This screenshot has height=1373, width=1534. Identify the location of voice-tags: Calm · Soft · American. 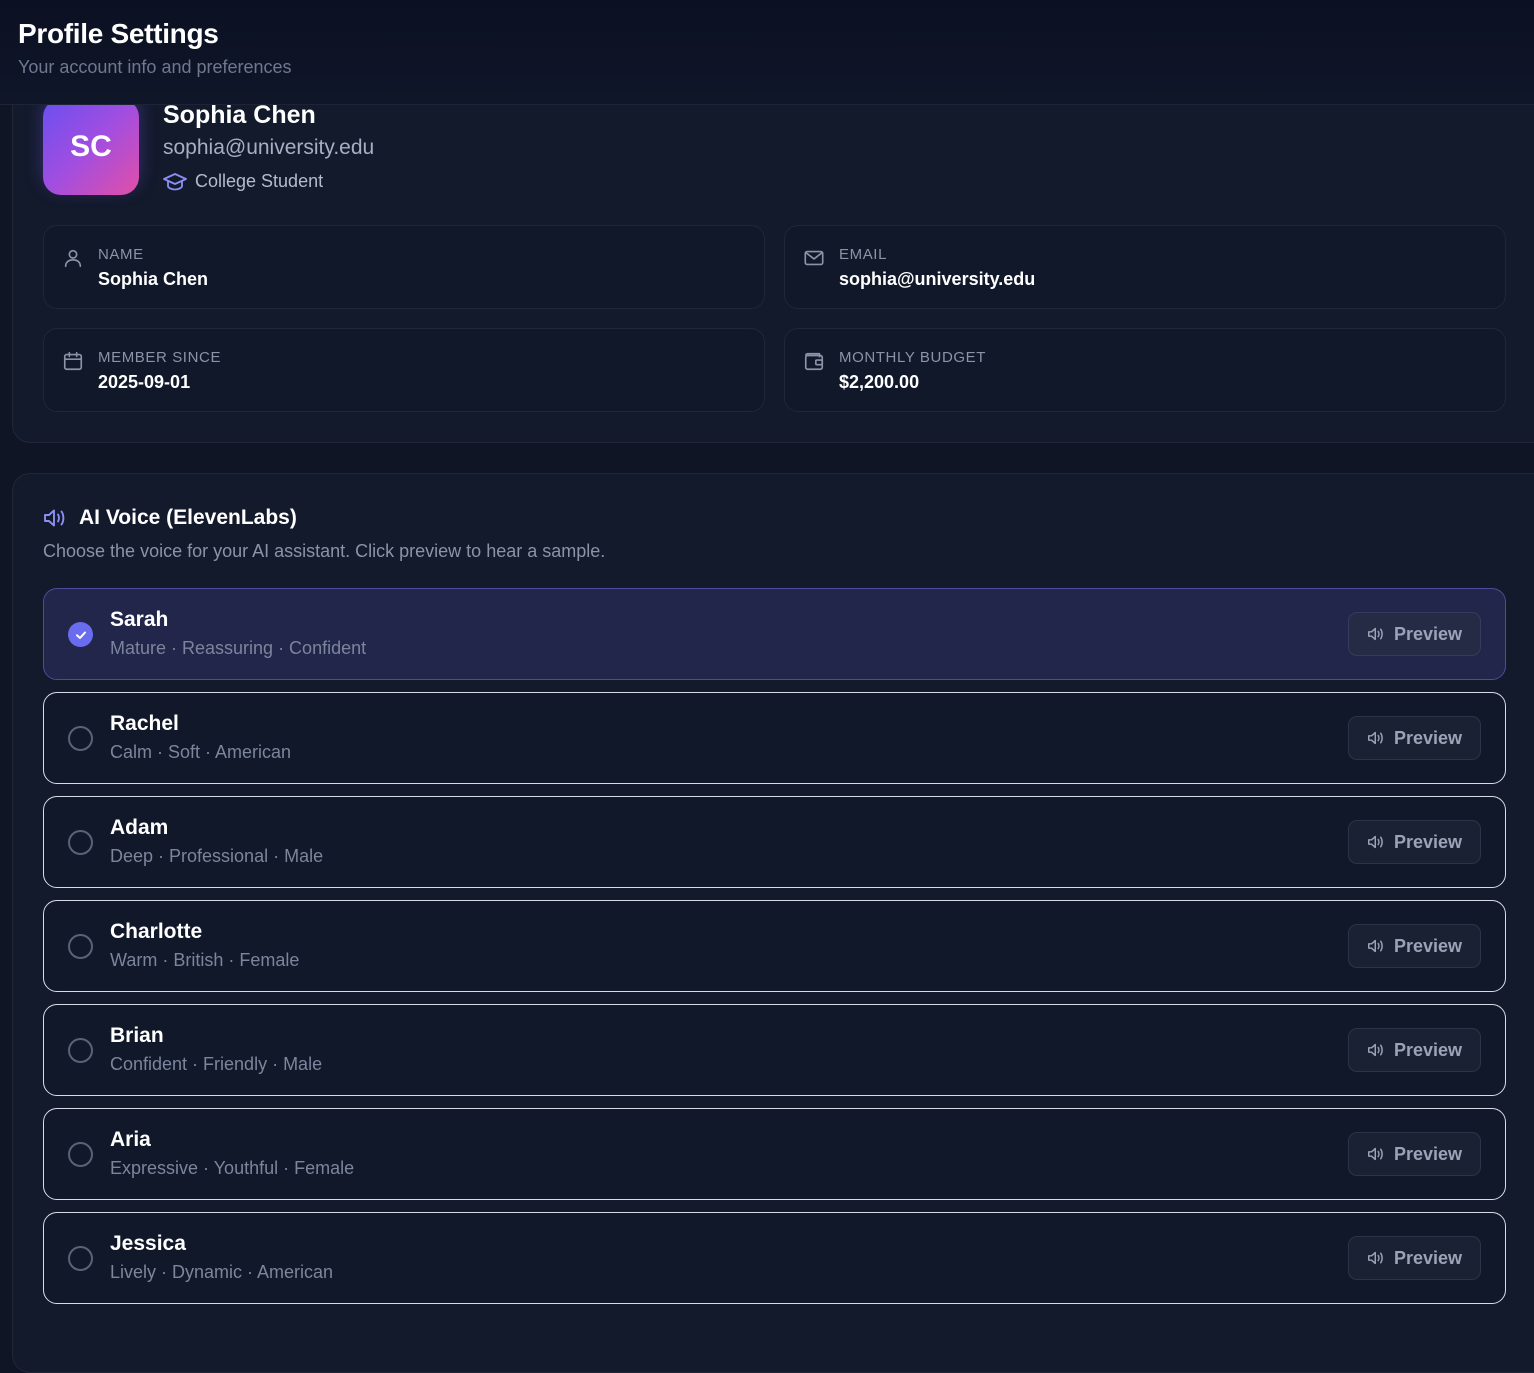
(201, 752).